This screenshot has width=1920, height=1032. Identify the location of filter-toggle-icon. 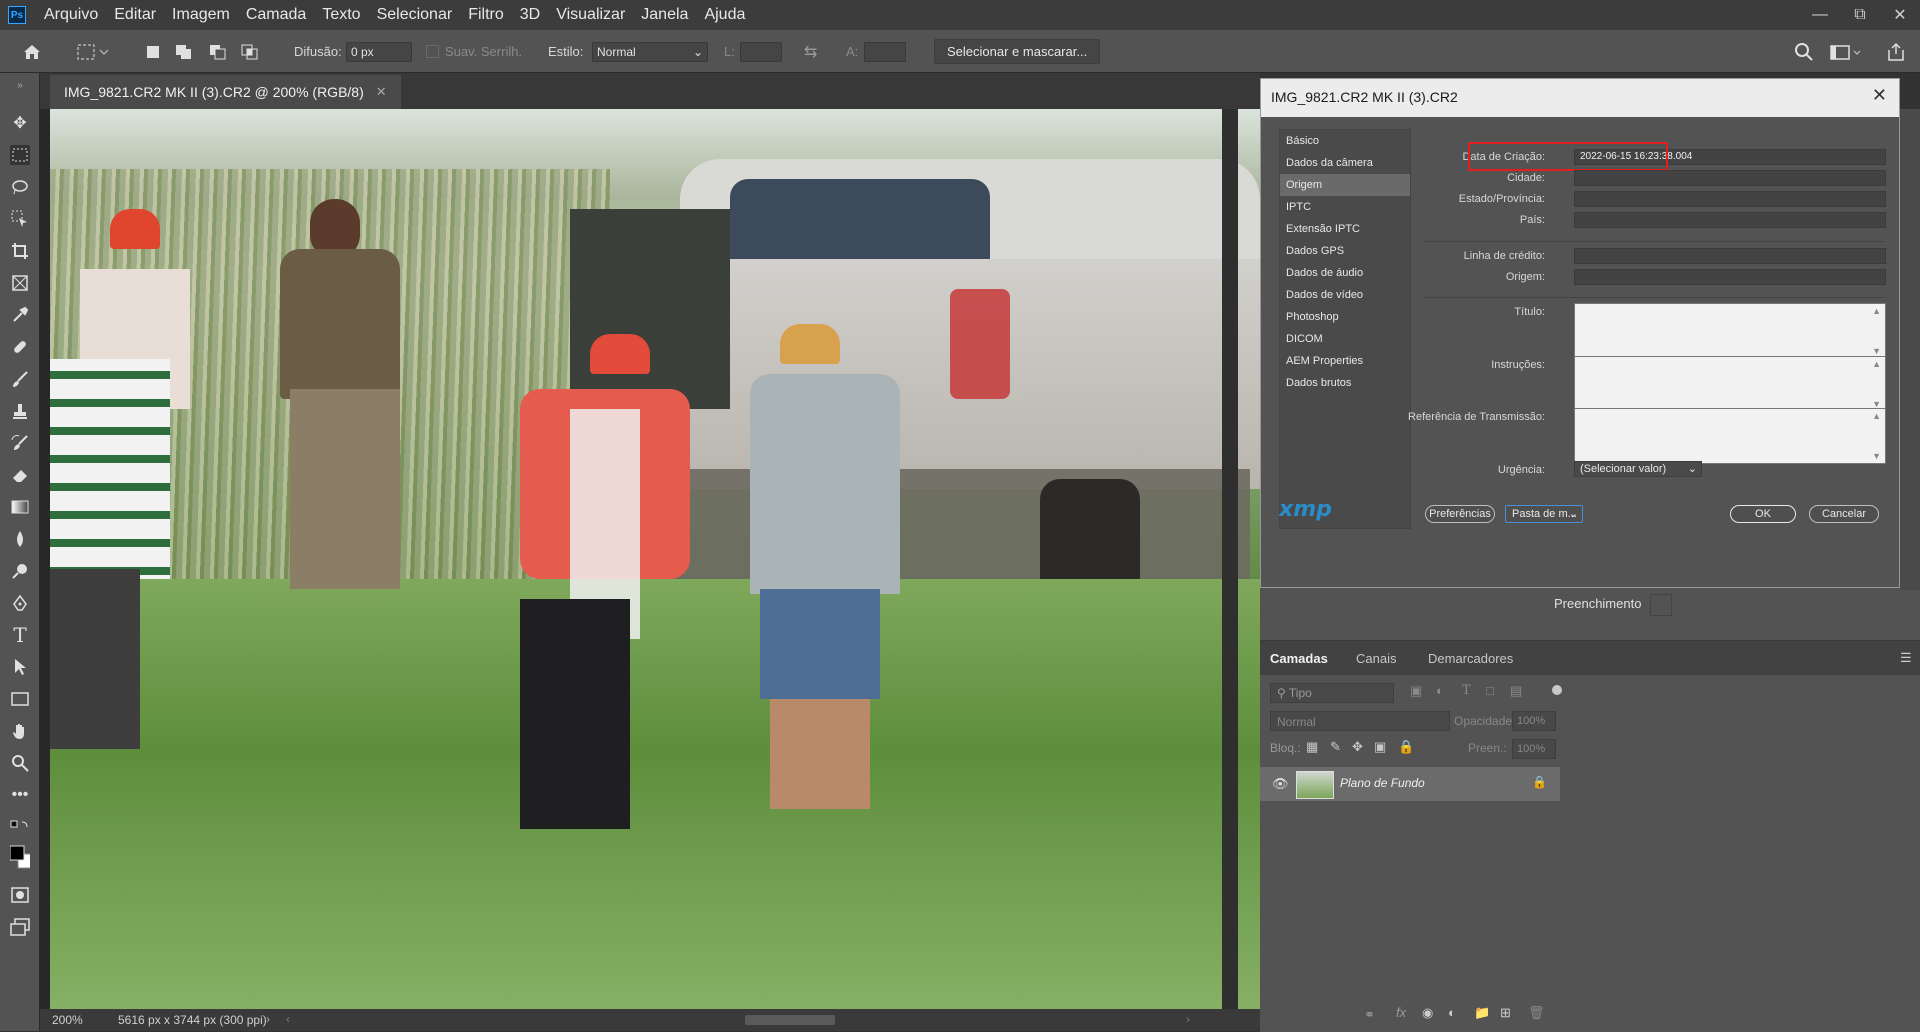
(1557, 690).